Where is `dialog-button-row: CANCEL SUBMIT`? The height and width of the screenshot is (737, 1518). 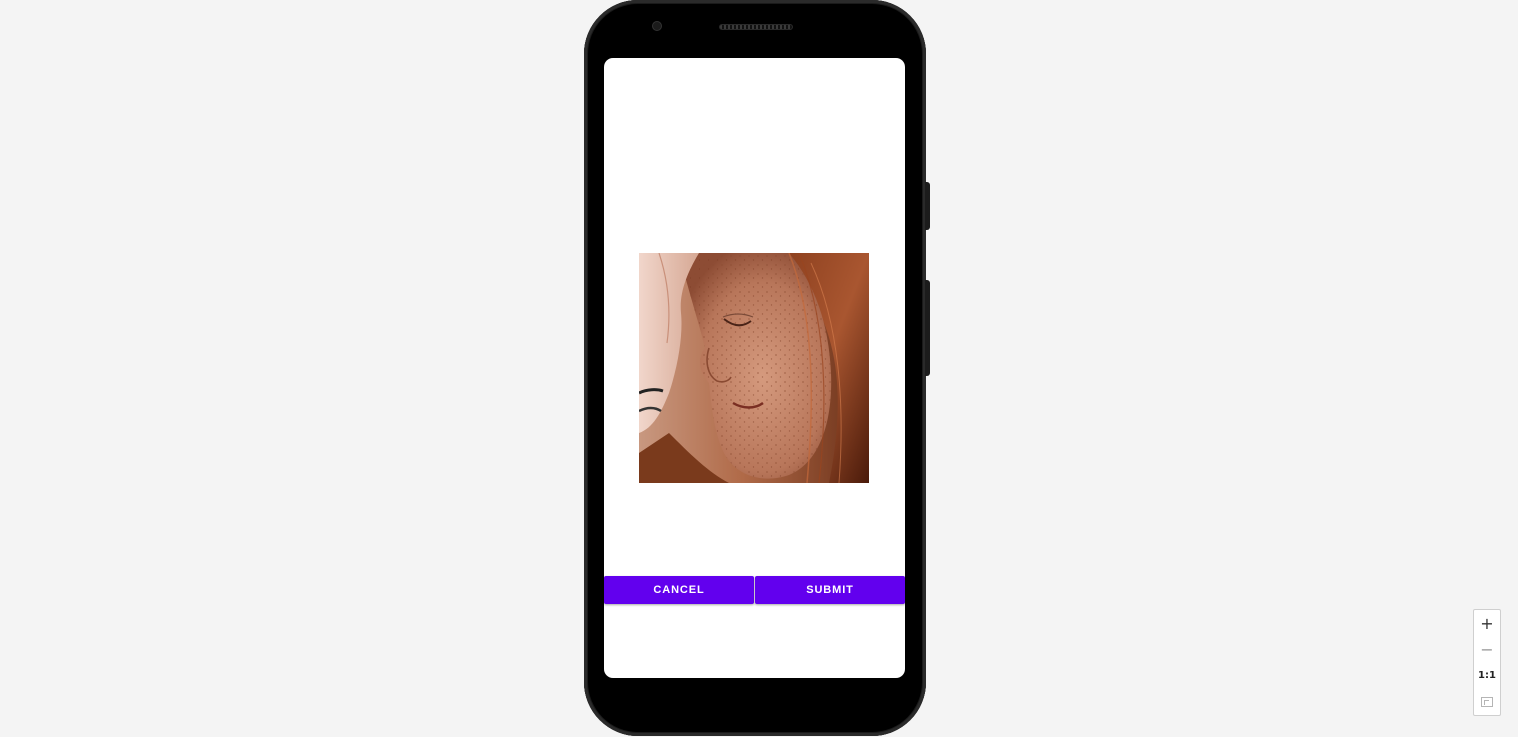 dialog-button-row: CANCEL SUBMIT is located at coordinates (754, 590).